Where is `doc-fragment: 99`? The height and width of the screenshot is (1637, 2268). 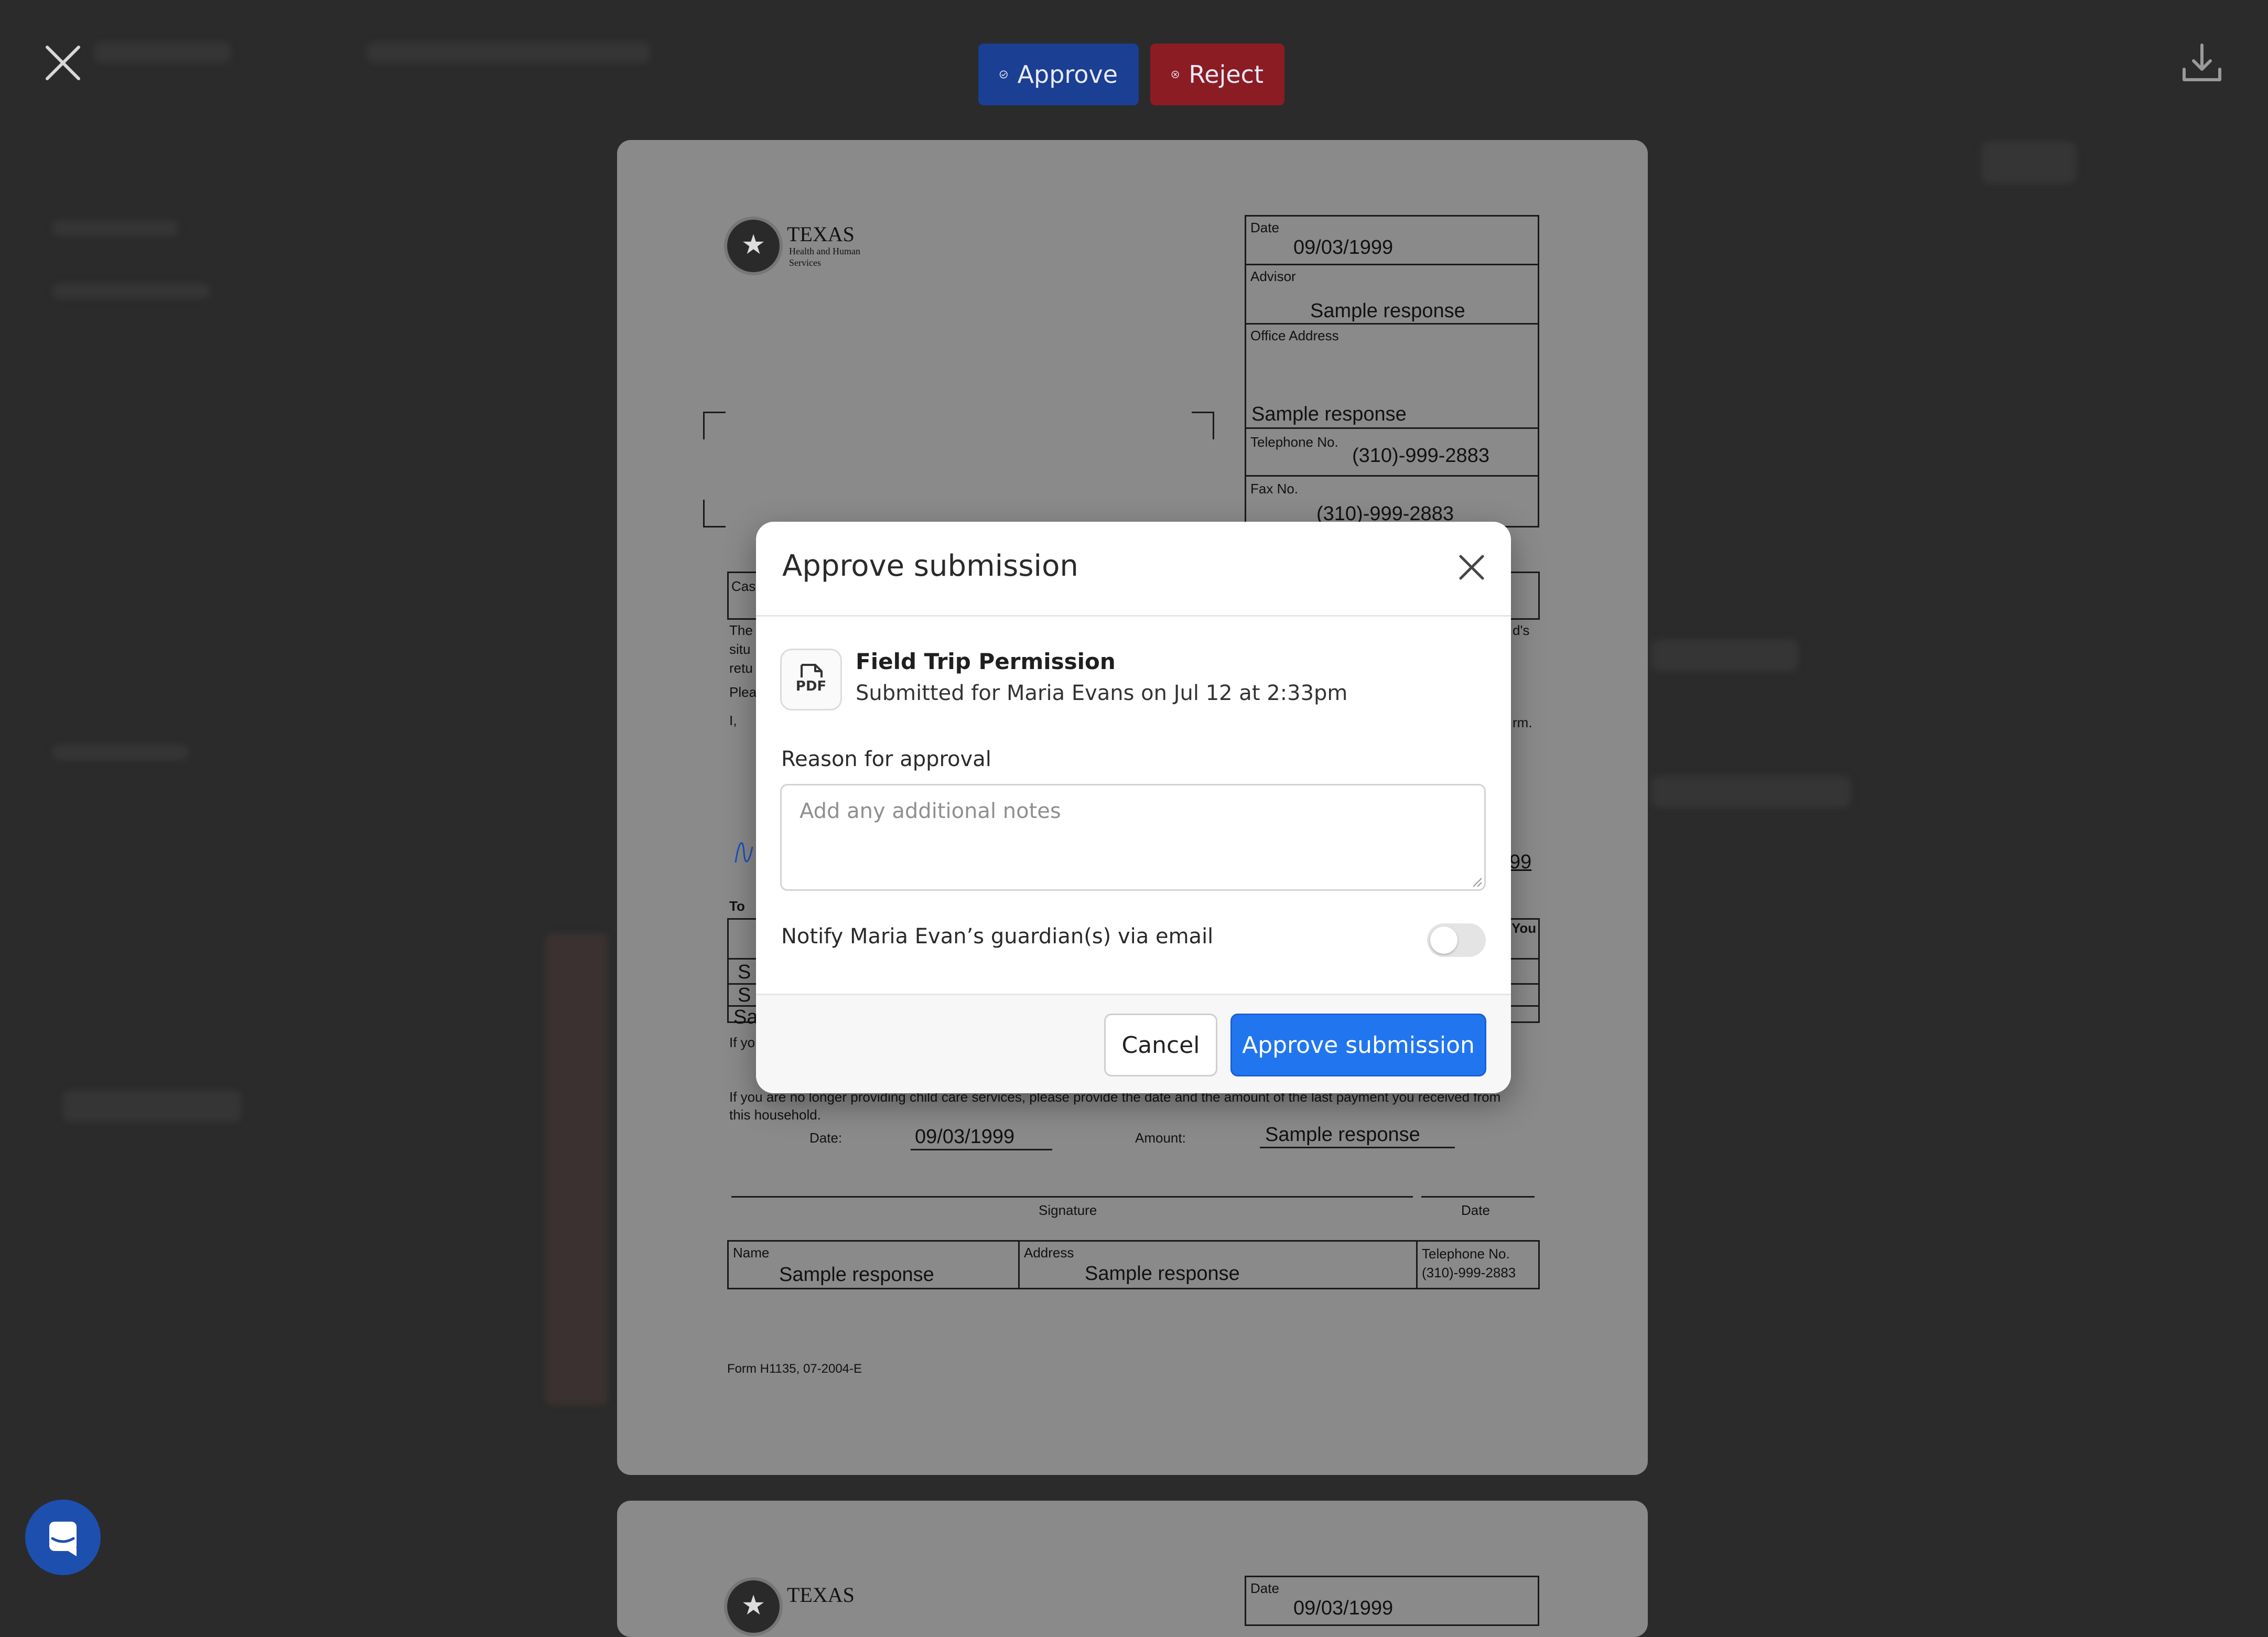 doc-fragment: 99 is located at coordinates (1520, 862).